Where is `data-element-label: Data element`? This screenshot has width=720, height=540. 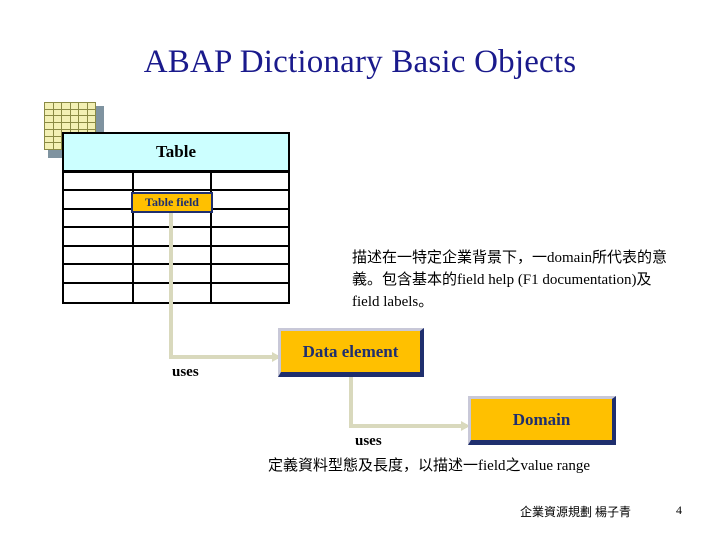
data-element-label: Data element is located at coordinates (350, 351).